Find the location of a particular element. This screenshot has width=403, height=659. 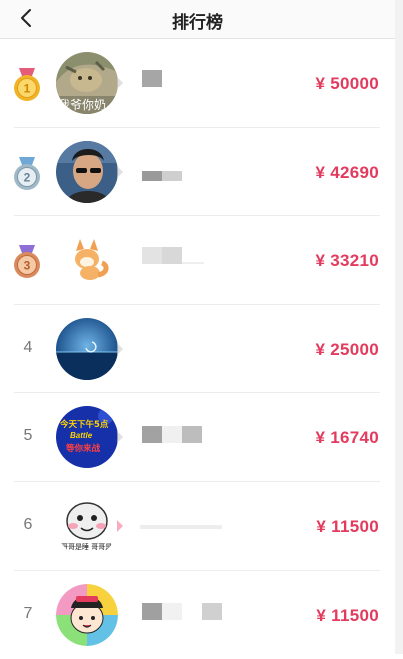

gold-medal-icon: 1 is located at coordinates (27, 84).